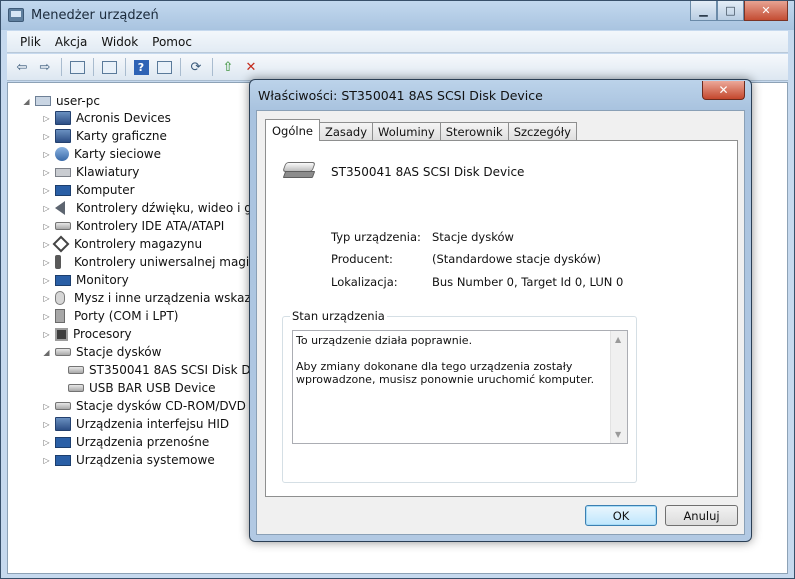 Image resolution: width=795 pixels, height=579 pixels. I want to click on scroll-down-icon: ▼, so click(618, 434).